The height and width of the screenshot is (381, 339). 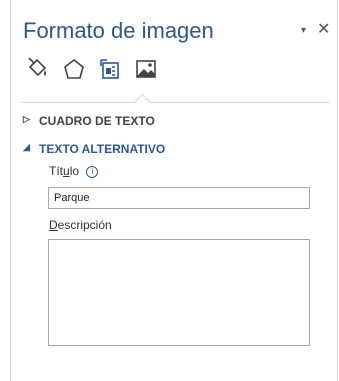 I want to click on tab-fill-line, so click(x=38, y=69).